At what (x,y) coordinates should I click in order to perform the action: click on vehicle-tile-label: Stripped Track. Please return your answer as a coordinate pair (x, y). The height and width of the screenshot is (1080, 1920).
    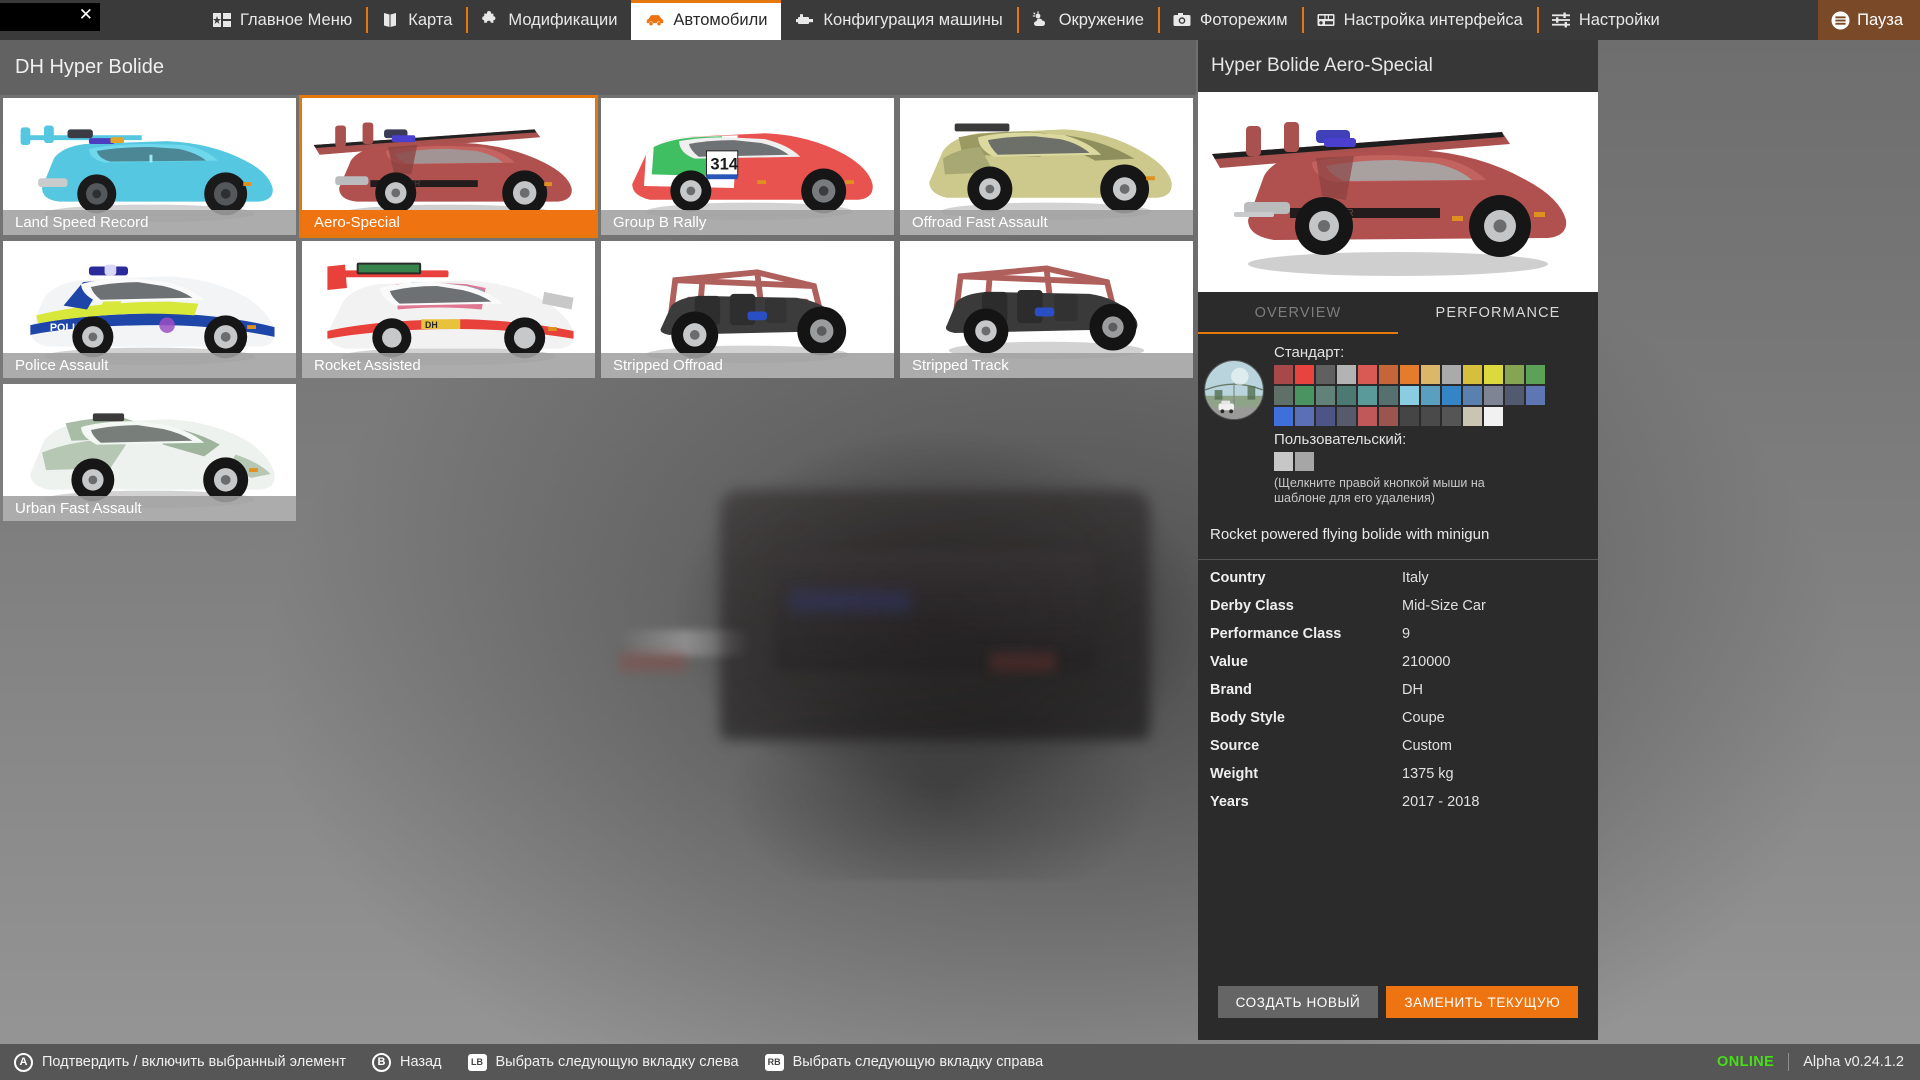
    Looking at the image, I should click on (1046, 365).